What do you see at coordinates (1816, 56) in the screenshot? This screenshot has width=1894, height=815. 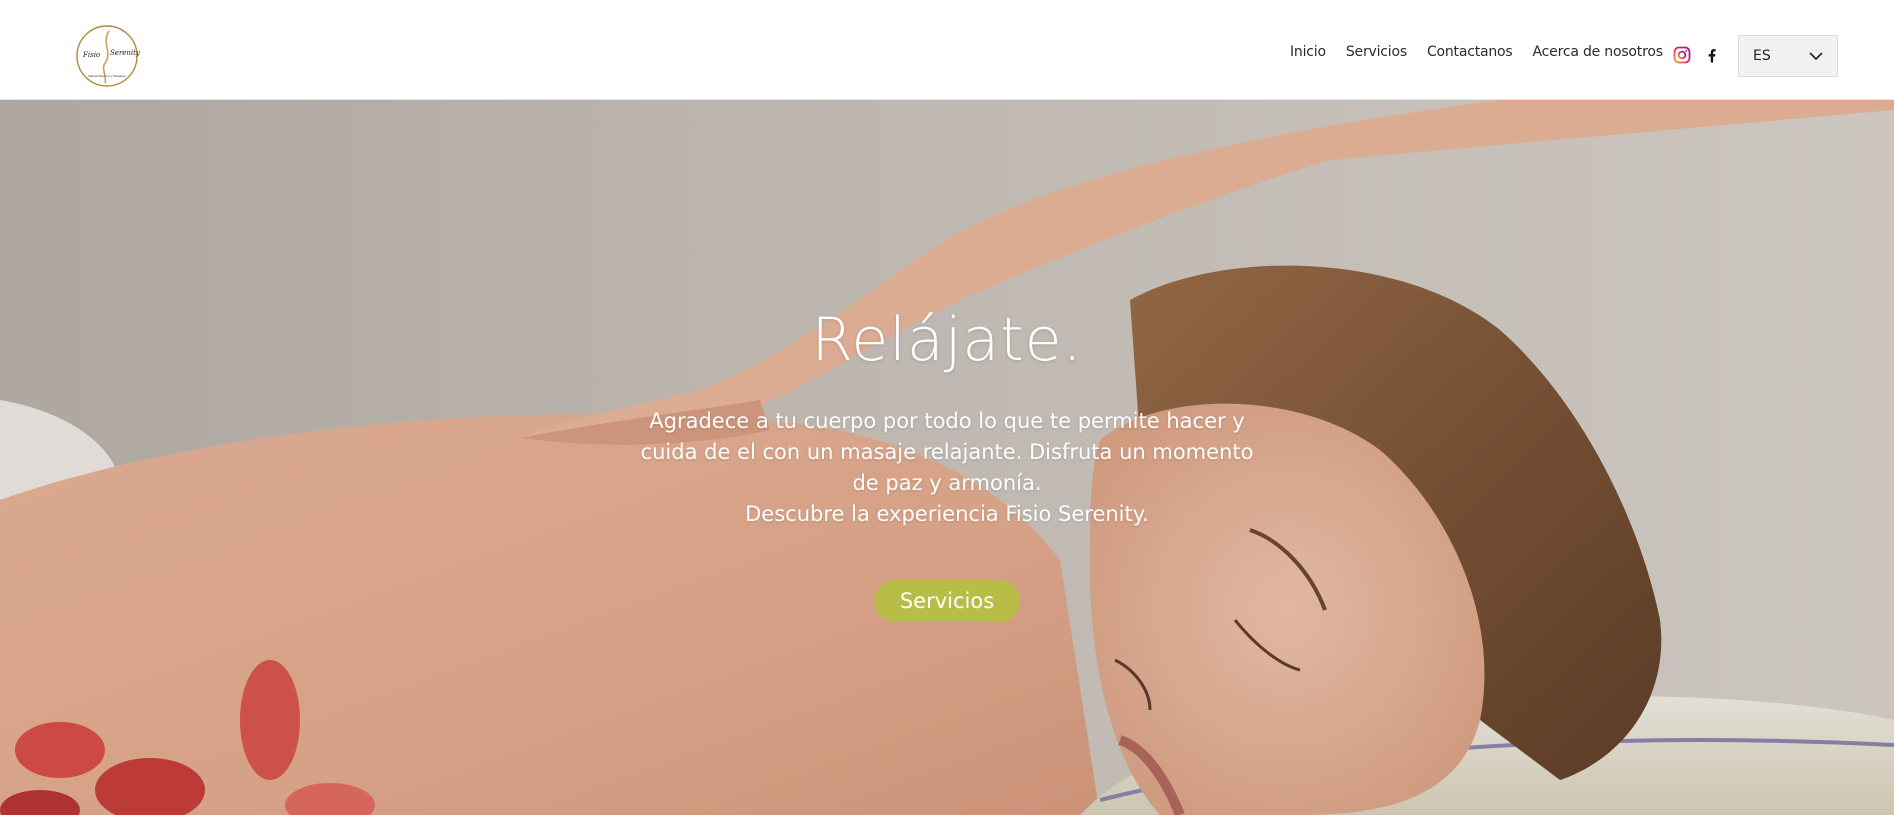 I see `chevron-down-icon` at bounding box center [1816, 56].